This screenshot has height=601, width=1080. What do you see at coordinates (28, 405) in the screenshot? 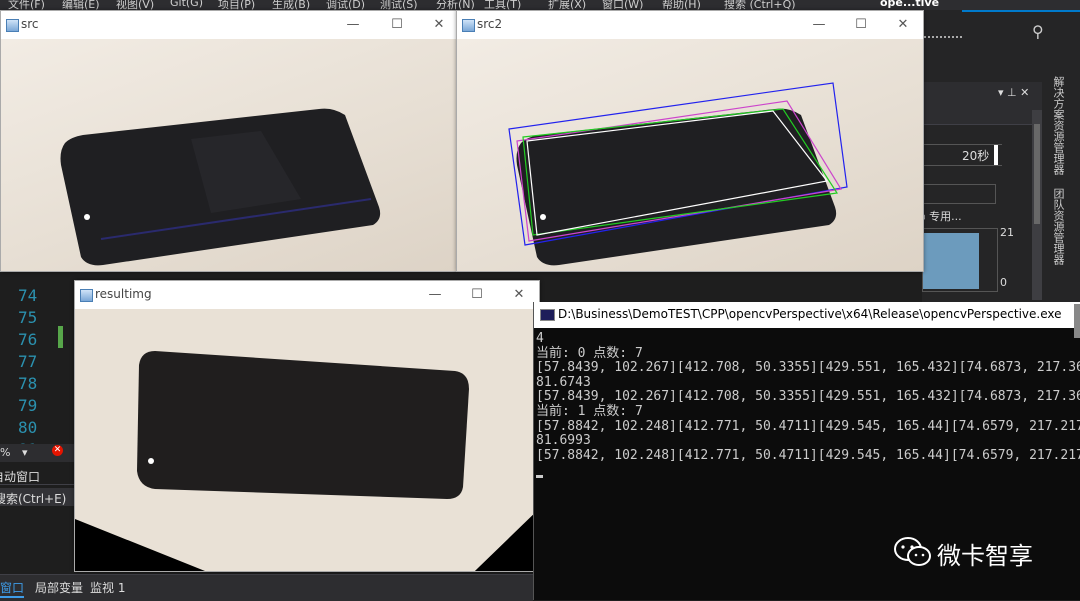
I see `line-number: 79` at bounding box center [28, 405].